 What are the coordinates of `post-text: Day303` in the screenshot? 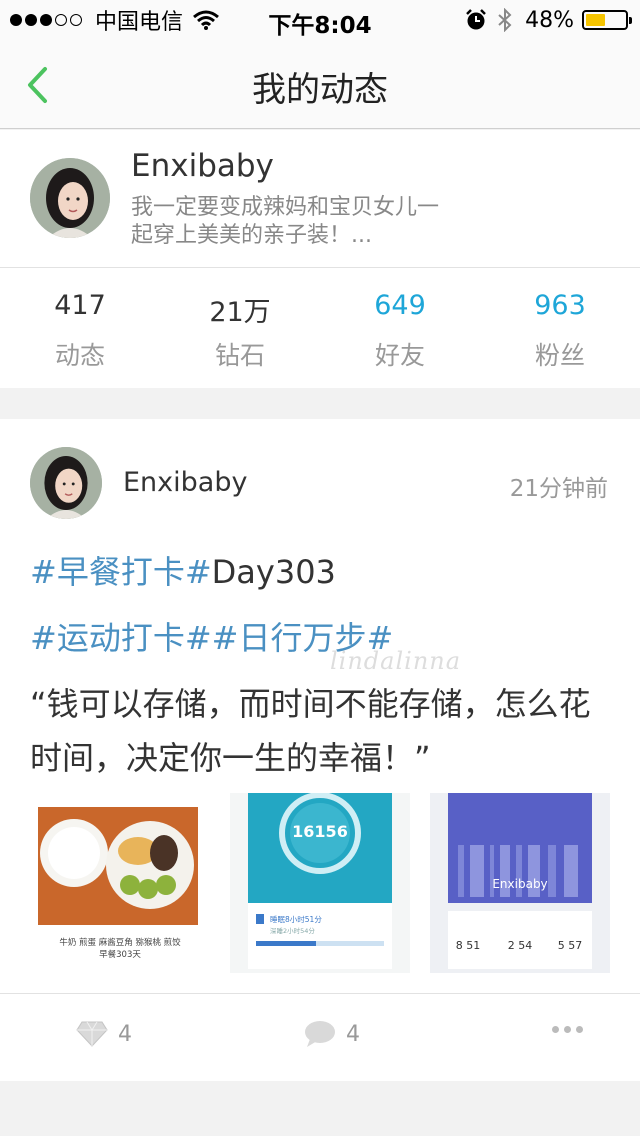 It's located at (273, 572).